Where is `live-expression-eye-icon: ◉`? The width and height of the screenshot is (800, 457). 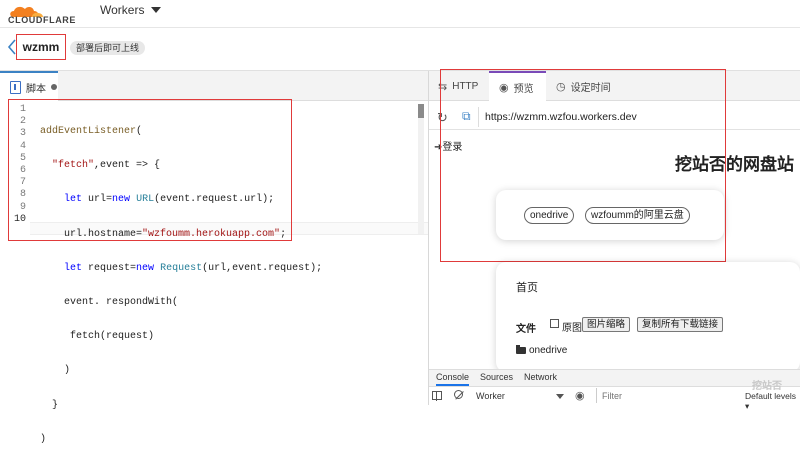
live-expression-eye-icon: ◉ is located at coordinates (580, 395).